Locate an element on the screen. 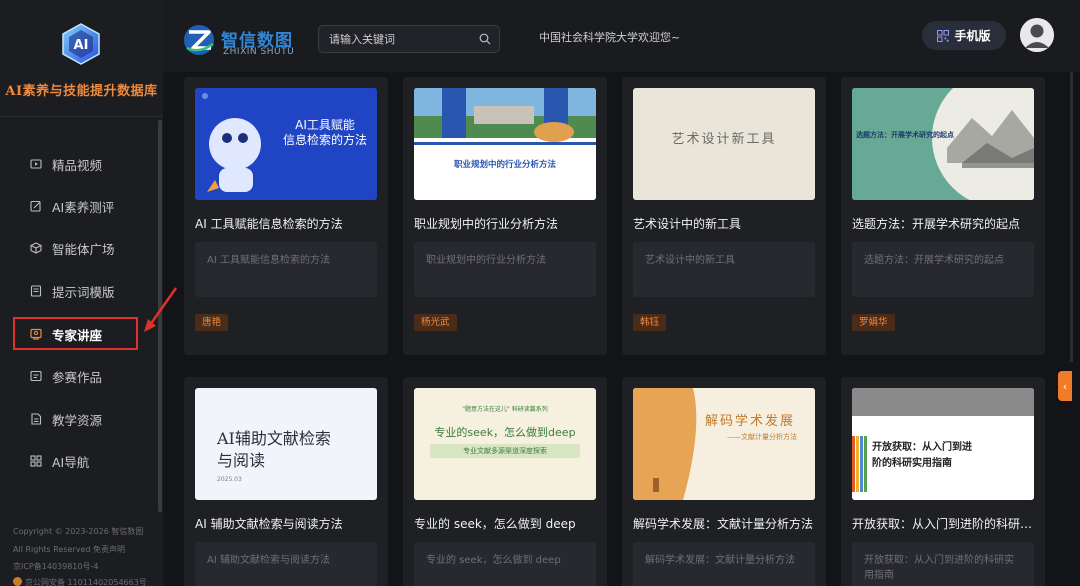  sidebar-item-label: 教学资源 is located at coordinates (77, 420).